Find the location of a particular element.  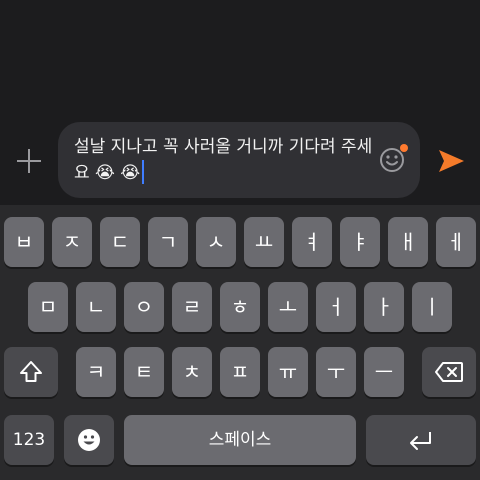

message-input: 설날 지나고 꼭 사러올 거니까 기다려 주세요 😭 😭 is located at coordinates (224, 160).